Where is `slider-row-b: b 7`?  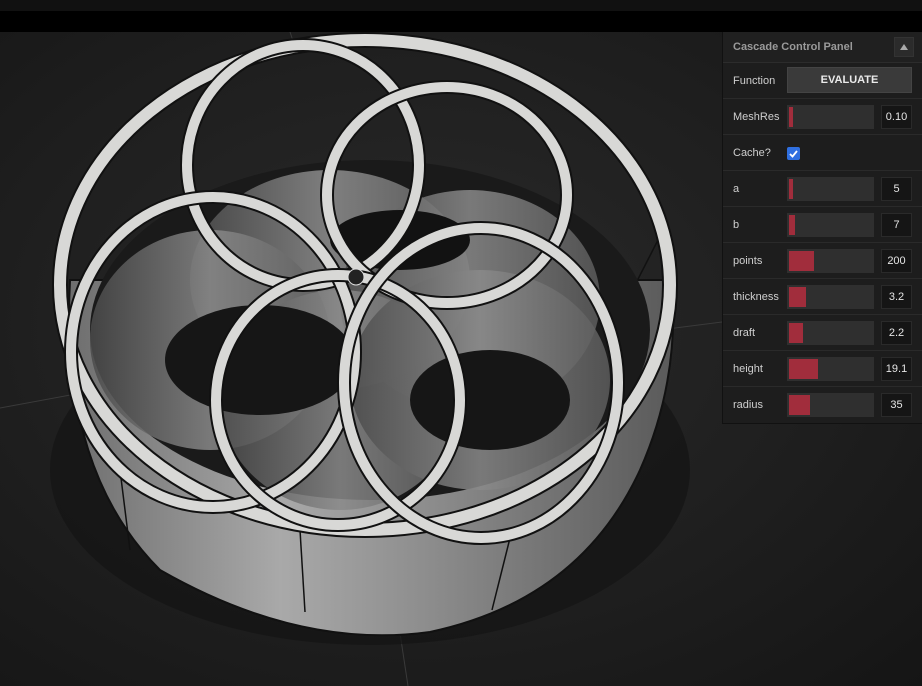
slider-row-b: b 7 is located at coordinates (822, 225).